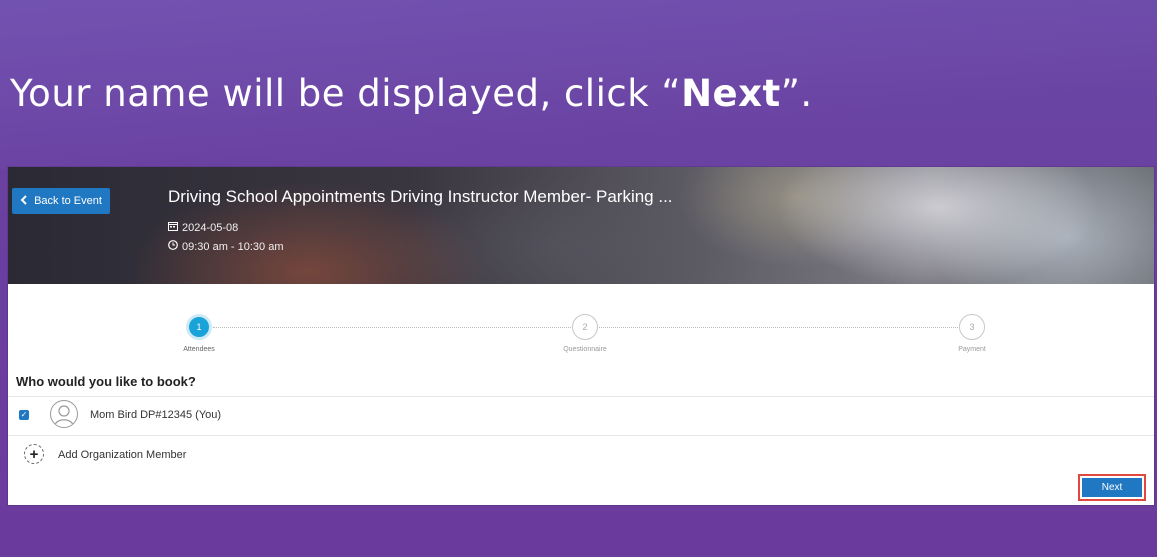  I want to click on progress-stepper: 1 2 3 Attendees Questionnaire Payment, so click(581, 332).